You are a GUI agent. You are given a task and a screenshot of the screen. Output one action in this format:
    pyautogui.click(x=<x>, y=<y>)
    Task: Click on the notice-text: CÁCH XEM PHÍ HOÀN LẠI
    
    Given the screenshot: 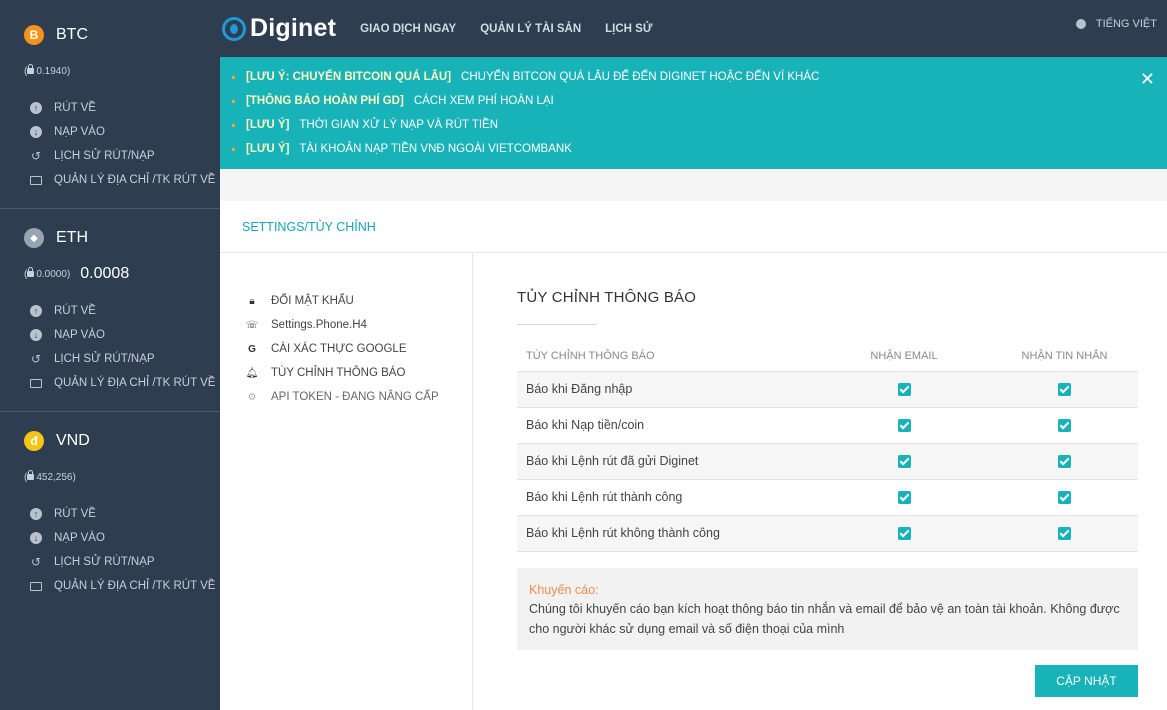 What is the action you would take?
    pyautogui.click(x=483, y=101)
    